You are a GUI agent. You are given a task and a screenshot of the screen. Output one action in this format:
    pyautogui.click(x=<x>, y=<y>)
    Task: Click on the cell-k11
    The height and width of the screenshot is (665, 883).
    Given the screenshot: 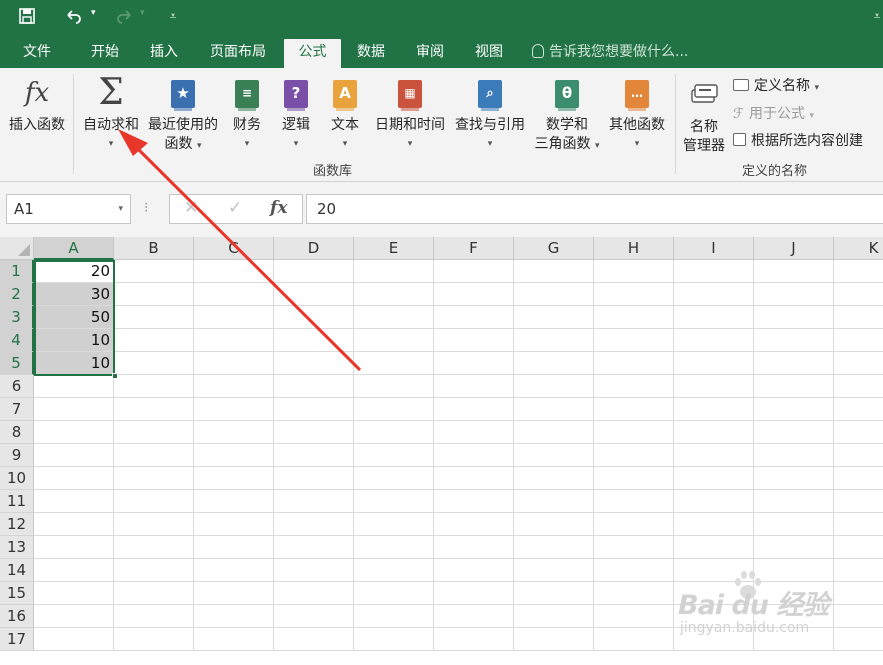 What is the action you would take?
    pyautogui.click(x=858, y=501)
    